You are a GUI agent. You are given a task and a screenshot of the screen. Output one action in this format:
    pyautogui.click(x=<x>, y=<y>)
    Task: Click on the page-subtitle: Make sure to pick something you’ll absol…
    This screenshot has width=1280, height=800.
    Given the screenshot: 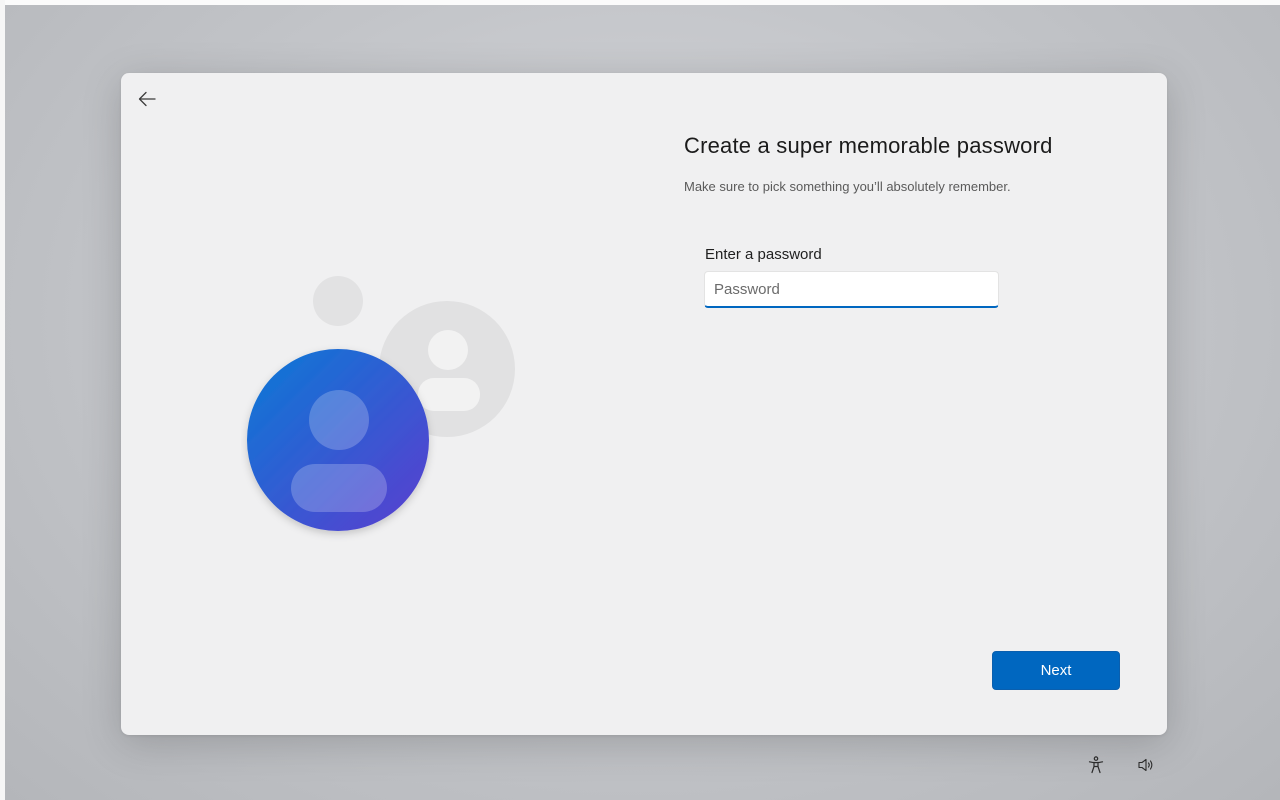 What is the action you would take?
    pyautogui.click(x=847, y=186)
    